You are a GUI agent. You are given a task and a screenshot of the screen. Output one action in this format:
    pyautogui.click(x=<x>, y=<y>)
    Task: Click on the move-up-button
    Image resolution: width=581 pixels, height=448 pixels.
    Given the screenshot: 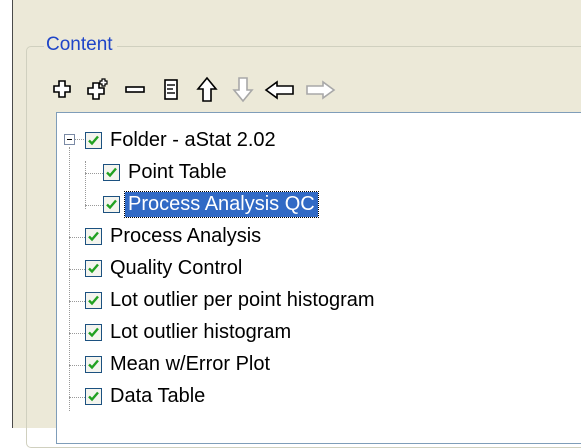 What is the action you would take?
    pyautogui.click(x=208, y=91)
    